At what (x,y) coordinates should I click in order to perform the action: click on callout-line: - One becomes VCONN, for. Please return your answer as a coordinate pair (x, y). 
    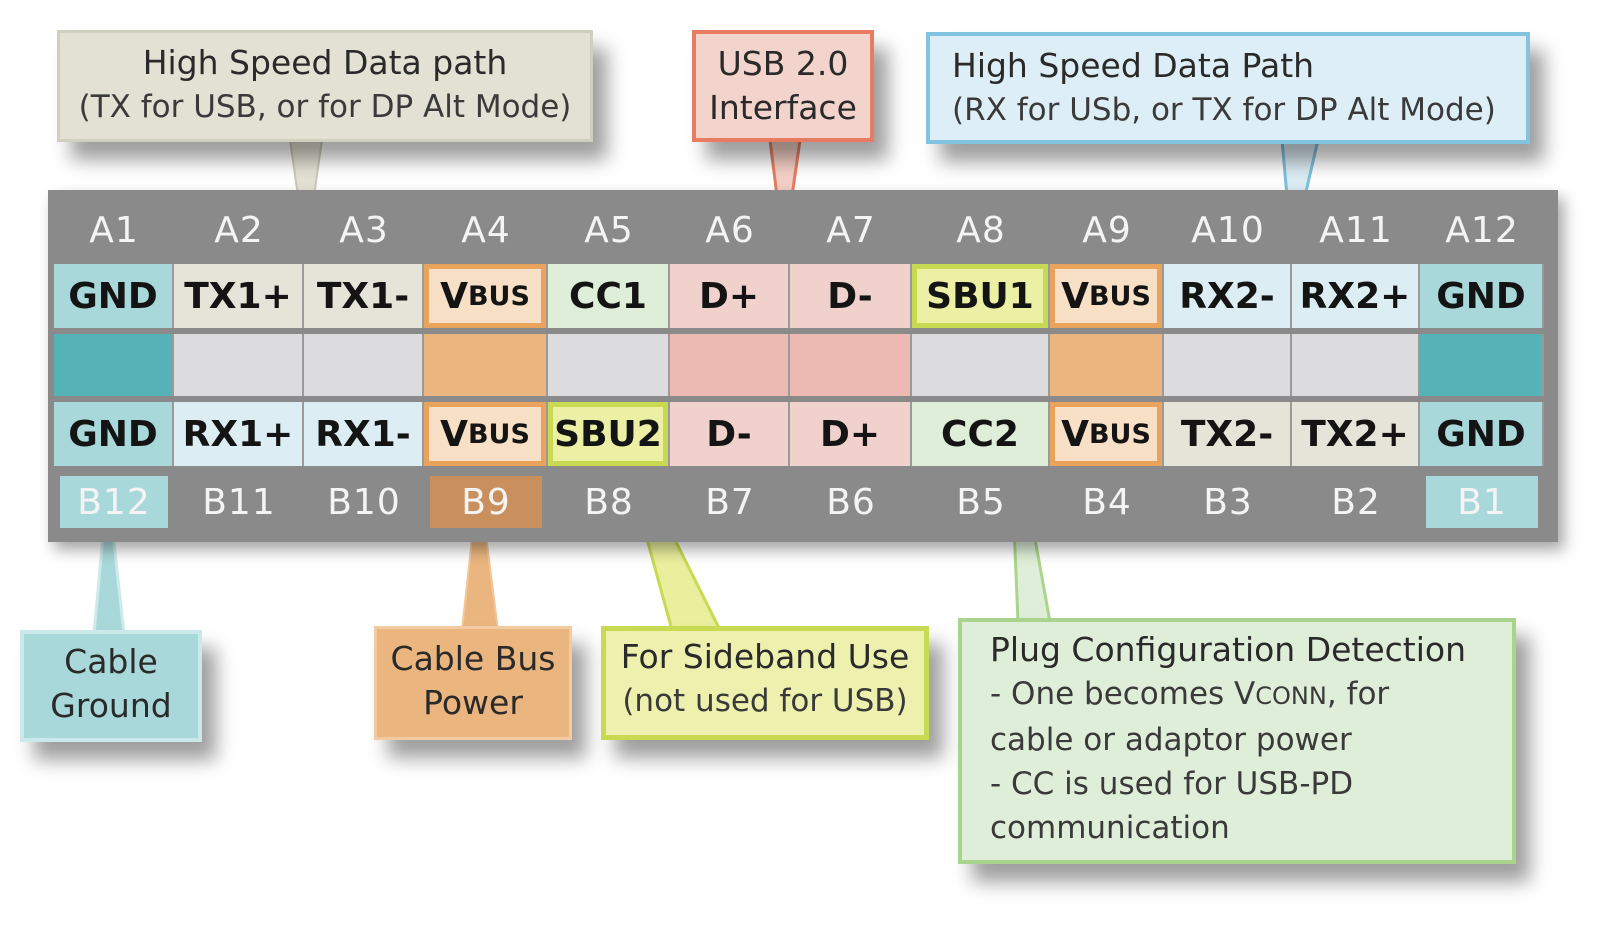
    Looking at the image, I should click on (1251, 695).